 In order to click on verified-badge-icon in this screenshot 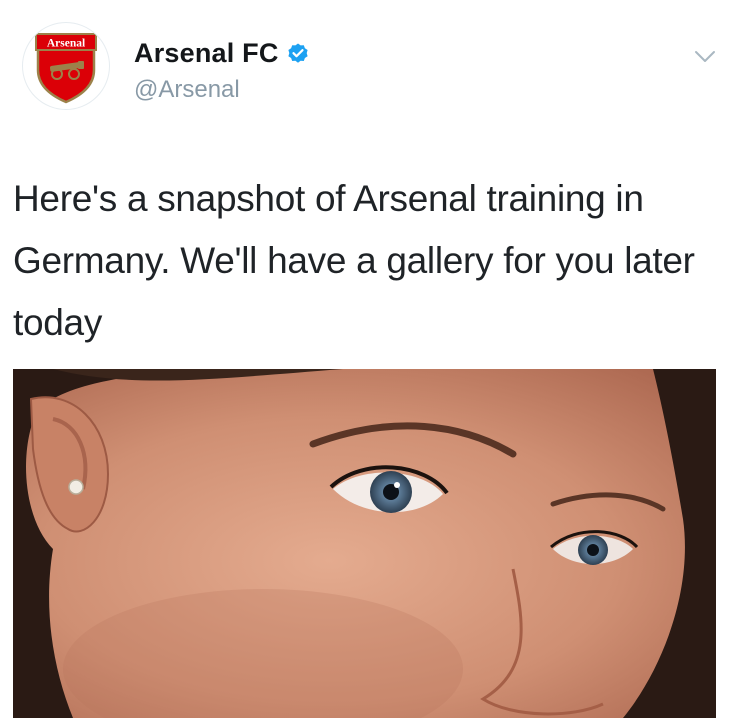, I will do `click(298, 54)`.